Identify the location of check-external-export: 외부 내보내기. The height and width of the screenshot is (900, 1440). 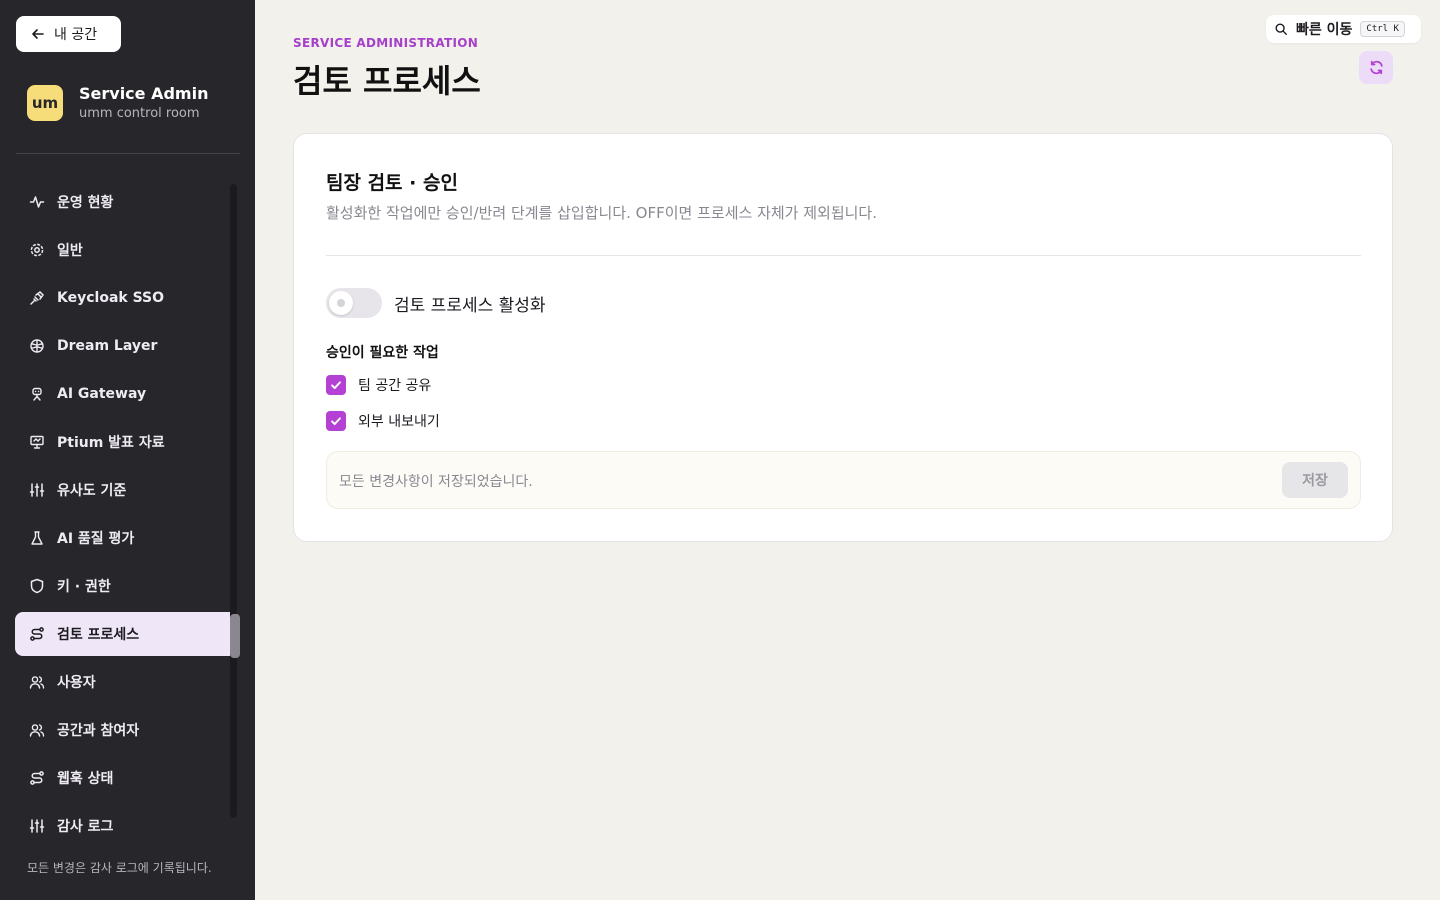
(383, 421).